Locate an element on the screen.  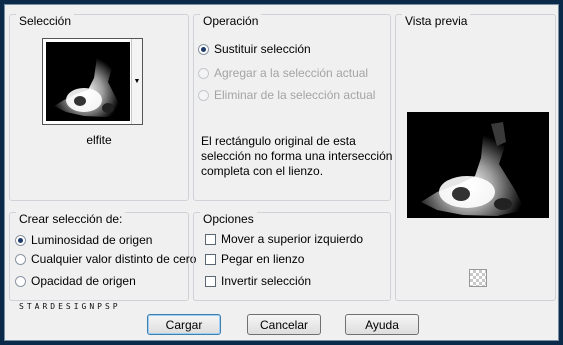
selection-thumbnail is located at coordinates (88, 81).